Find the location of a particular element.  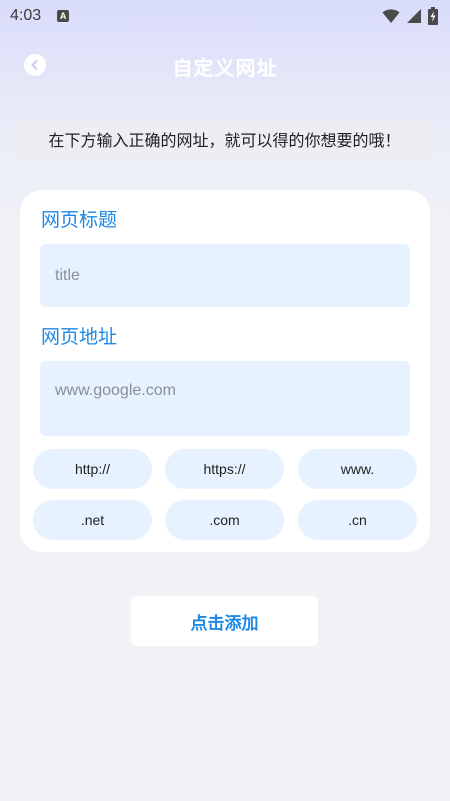

chip-www: www. is located at coordinates (357, 469).